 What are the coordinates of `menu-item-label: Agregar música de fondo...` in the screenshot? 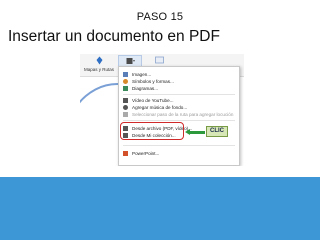 It's located at (160, 107).